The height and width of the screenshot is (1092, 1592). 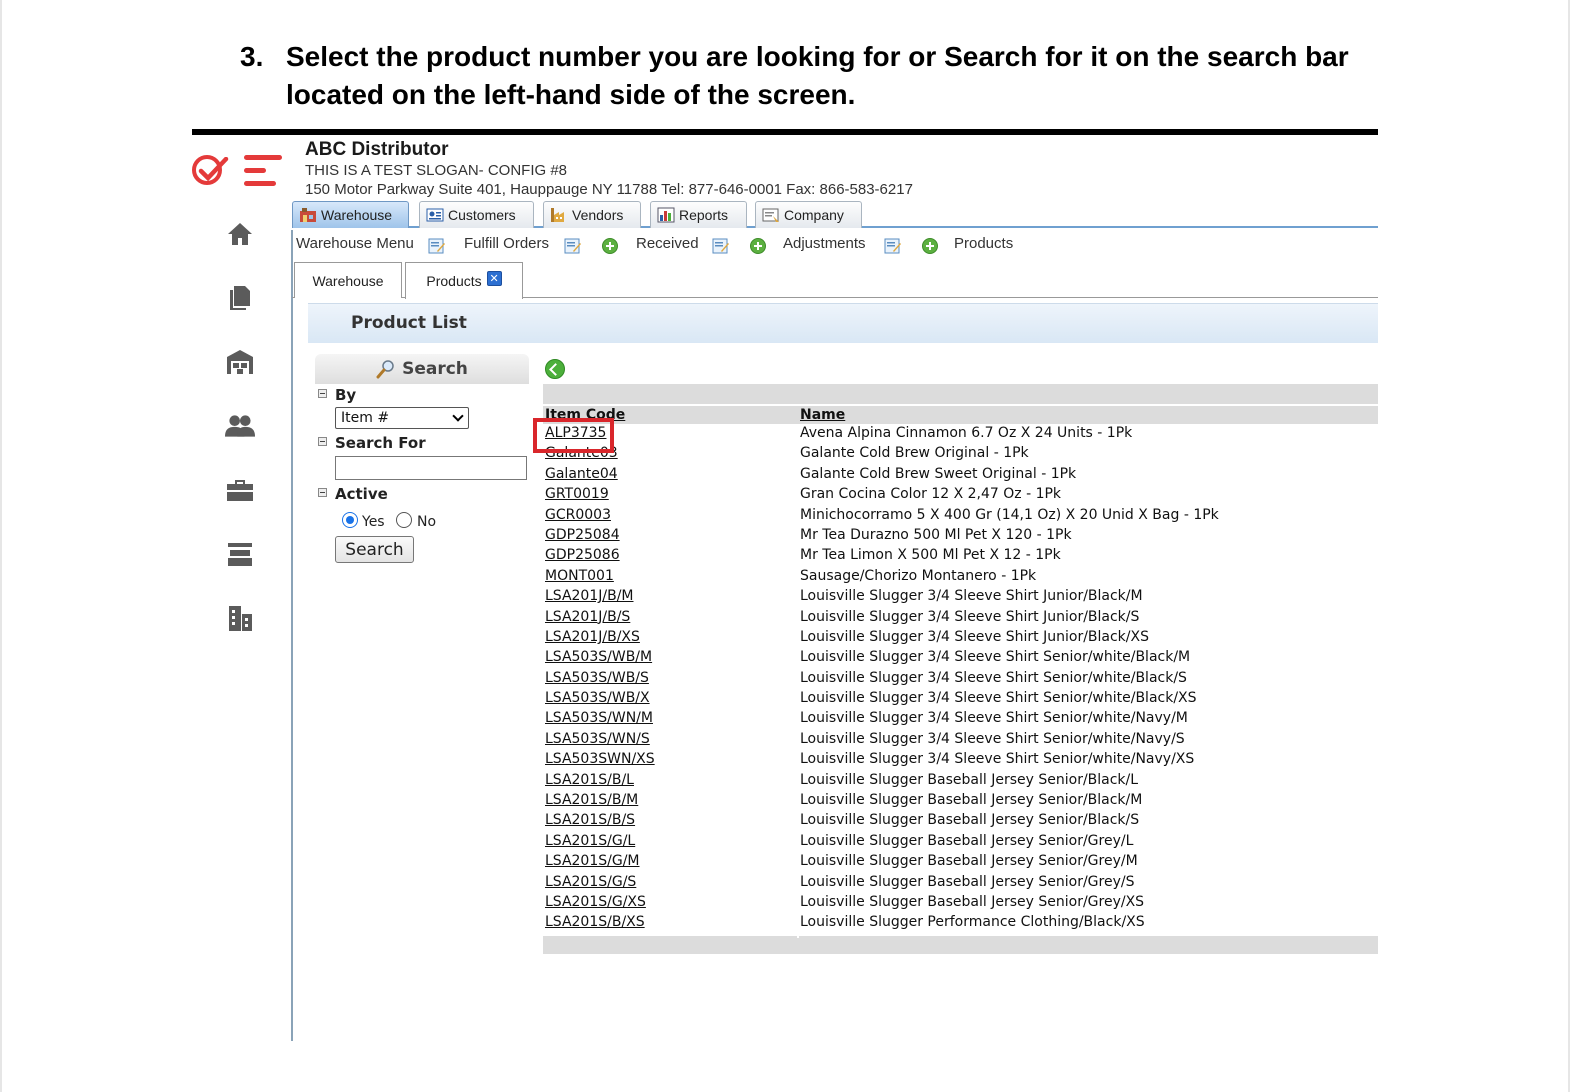 What do you see at coordinates (591, 800) in the screenshot?
I see `item-code-link: LSA201S/B/M` at bounding box center [591, 800].